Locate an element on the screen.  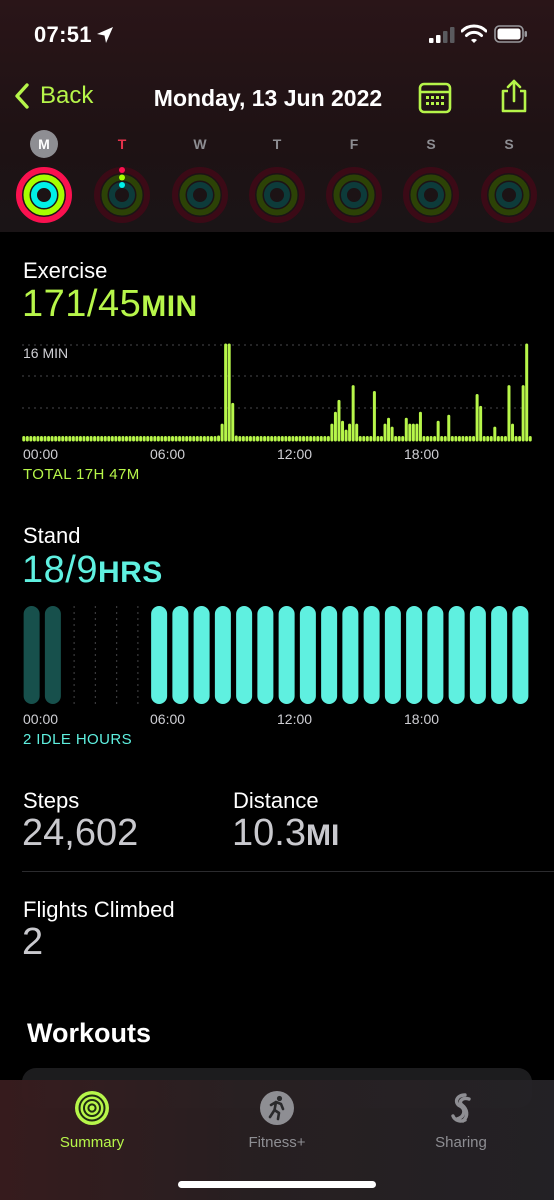
tab-summary: Summary is located at coordinates (92, 1120).